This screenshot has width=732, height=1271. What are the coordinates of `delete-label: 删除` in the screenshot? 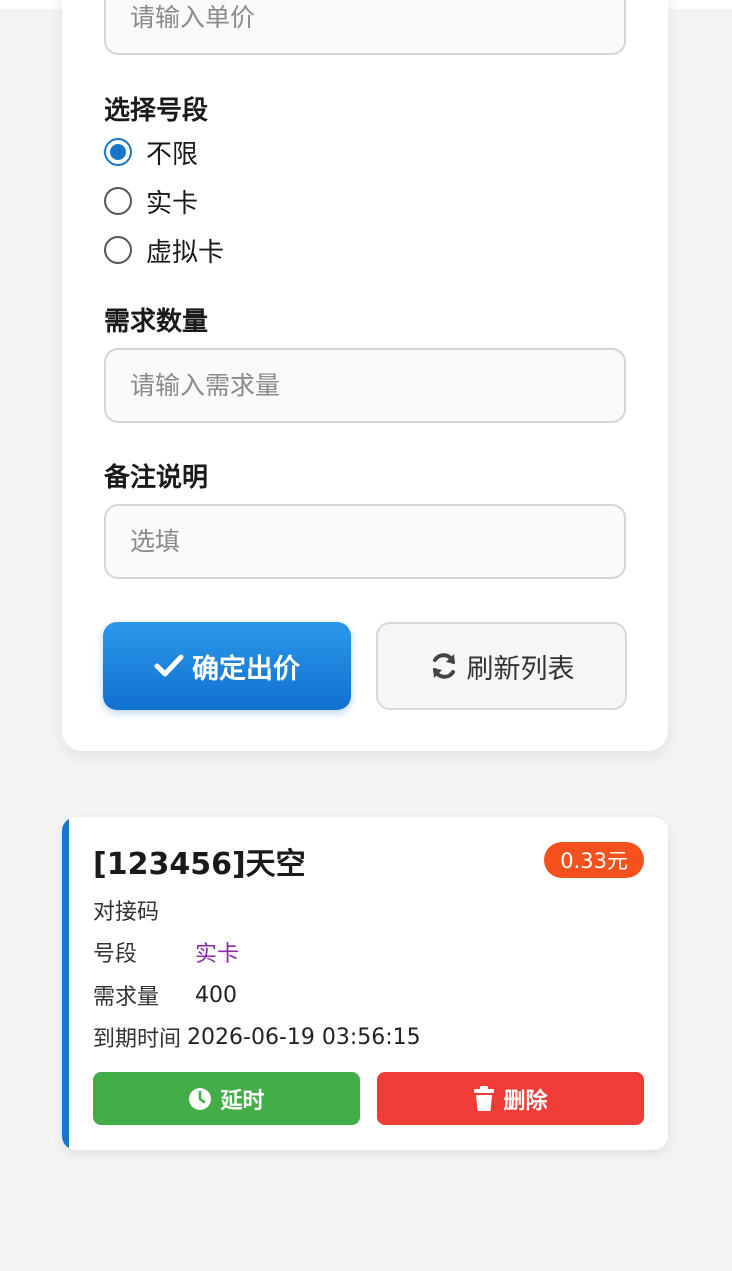 It's located at (525, 1101).